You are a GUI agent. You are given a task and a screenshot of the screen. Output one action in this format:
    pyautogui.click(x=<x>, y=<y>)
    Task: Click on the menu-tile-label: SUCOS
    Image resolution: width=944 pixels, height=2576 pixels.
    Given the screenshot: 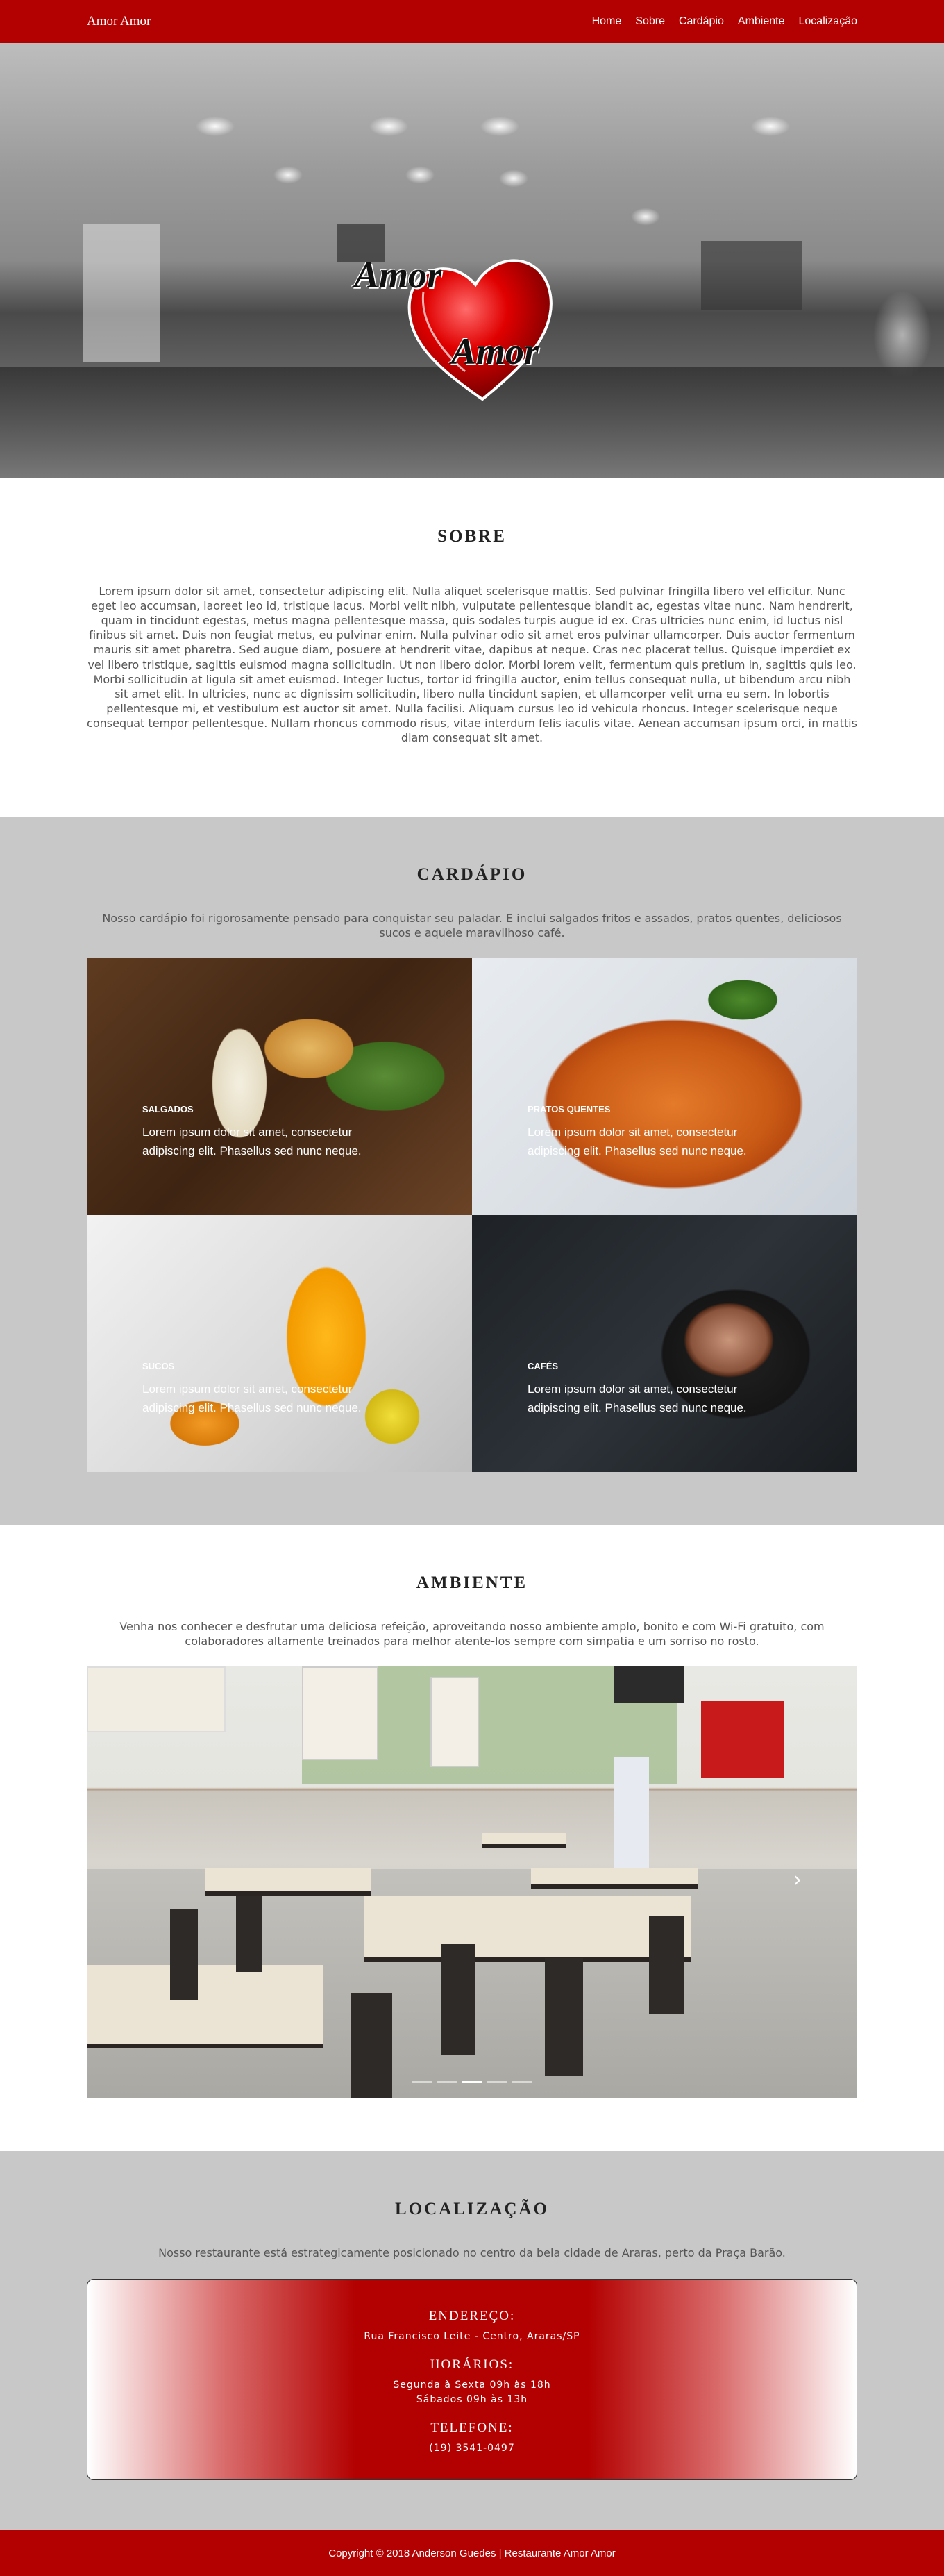 What is the action you would take?
    pyautogui.click(x=158, y=1366)
    